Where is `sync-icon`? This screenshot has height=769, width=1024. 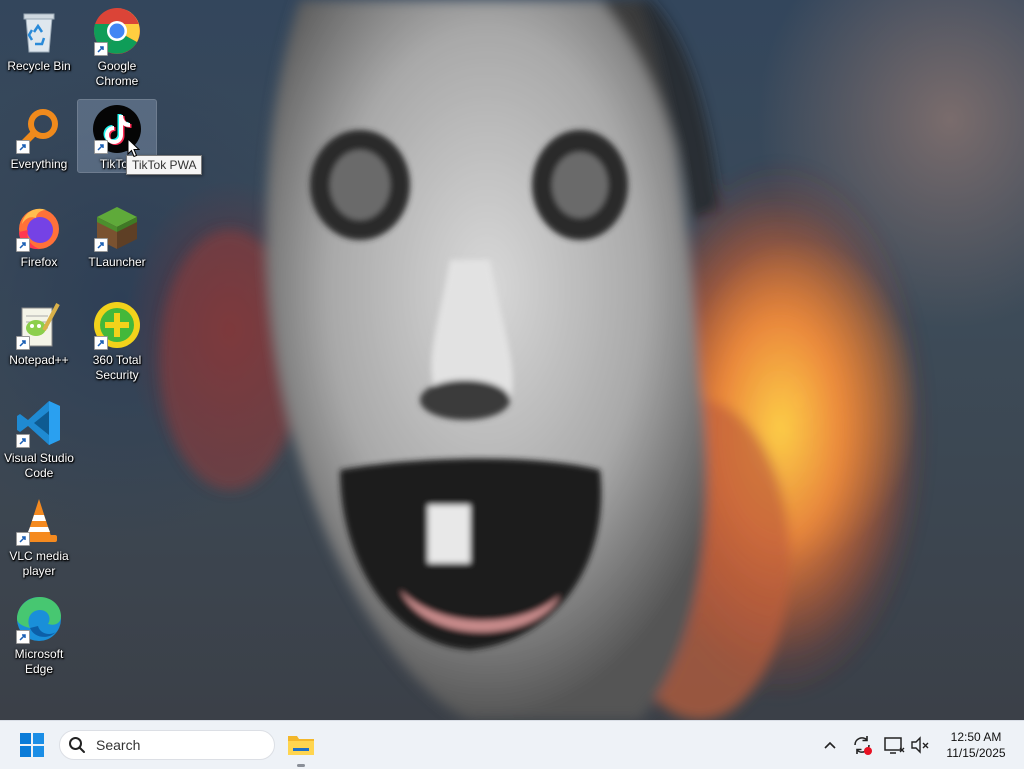 sync-icon is located at coordinates (863, 745).